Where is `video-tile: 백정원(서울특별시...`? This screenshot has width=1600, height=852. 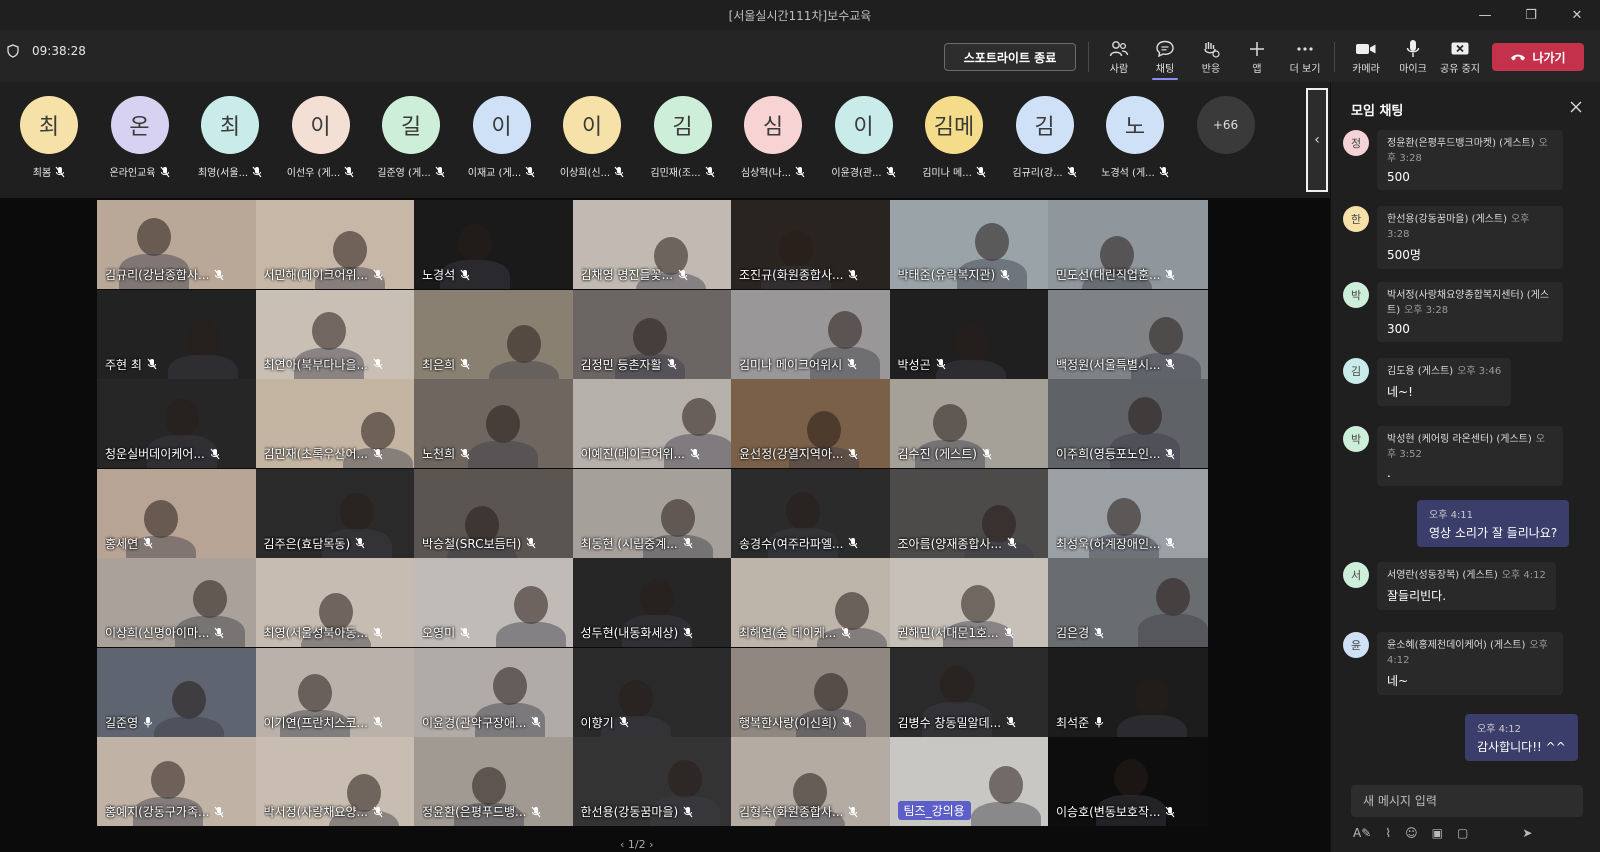 video-tile: 백정원(서울특별시... is located at coordinates (1128, 334).